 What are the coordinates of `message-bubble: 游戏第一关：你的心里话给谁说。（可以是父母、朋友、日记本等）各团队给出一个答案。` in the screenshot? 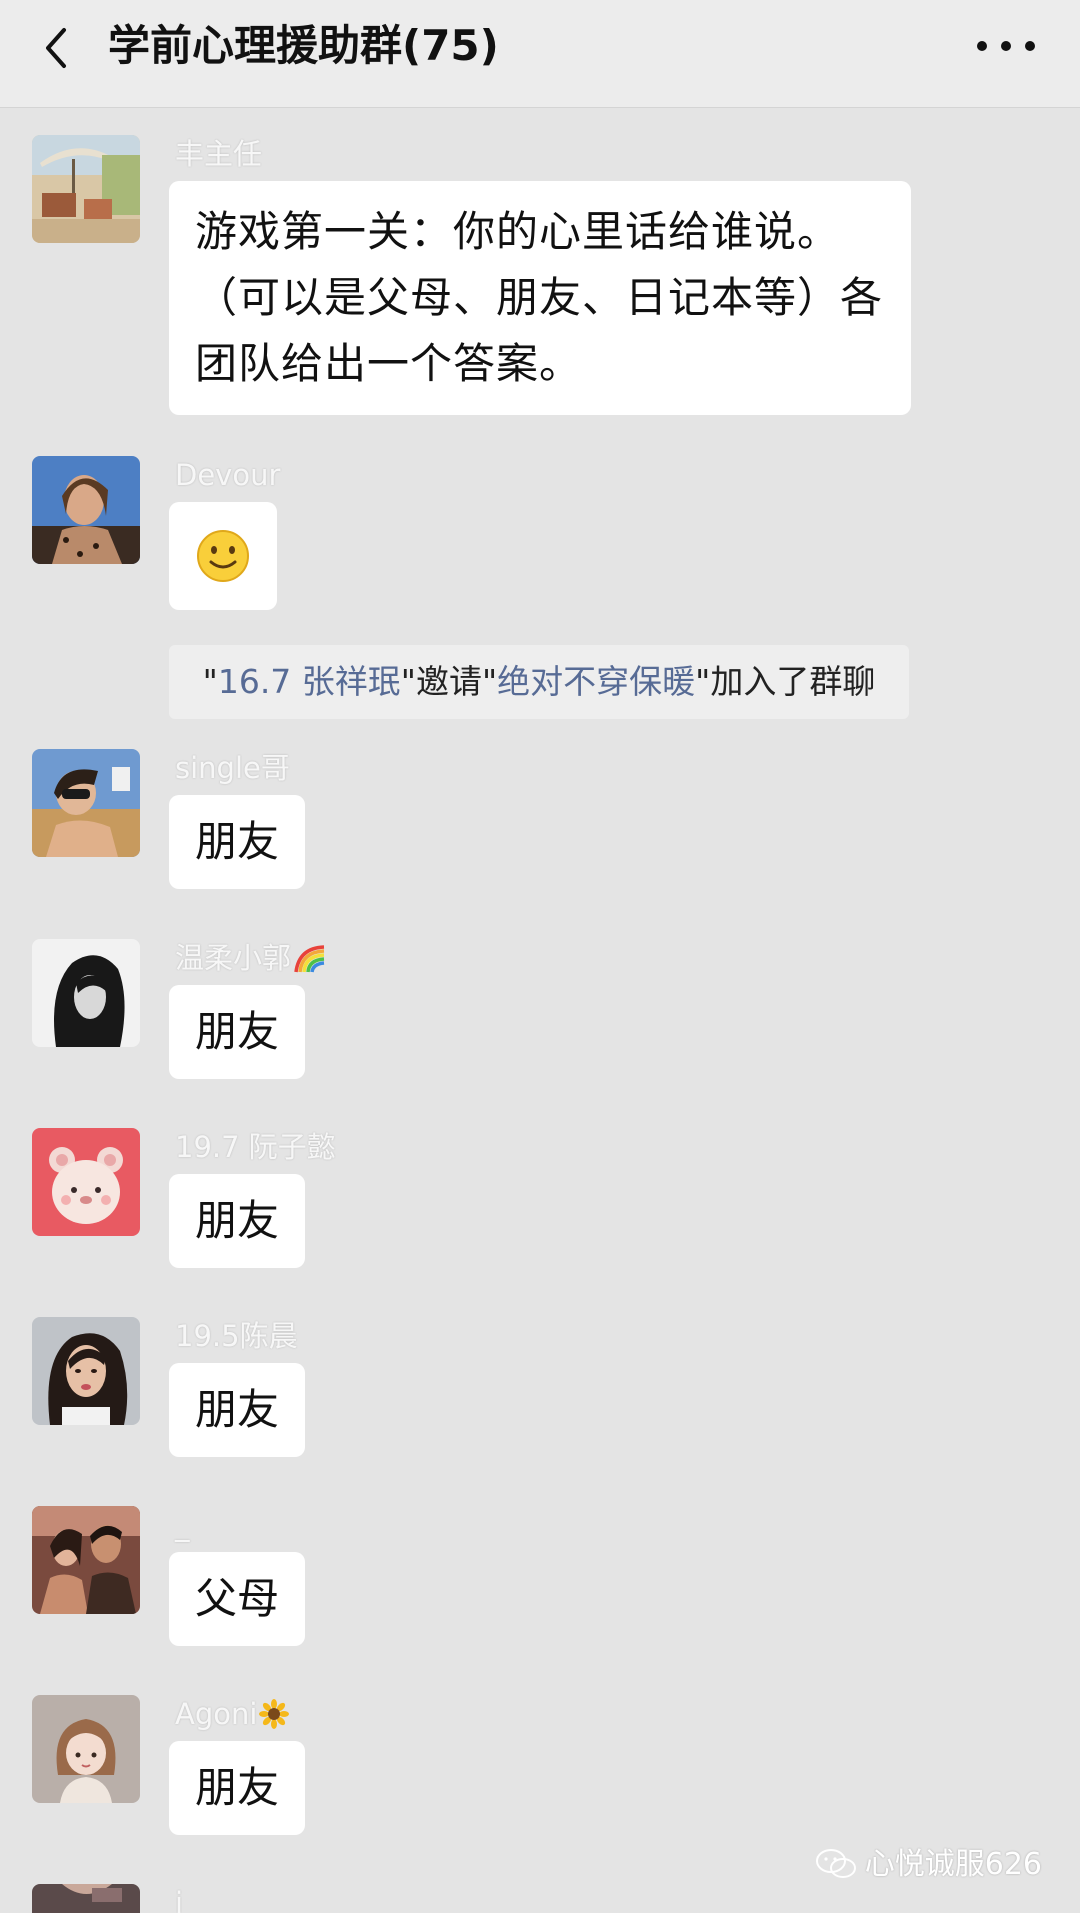 It's located at (540, 298).